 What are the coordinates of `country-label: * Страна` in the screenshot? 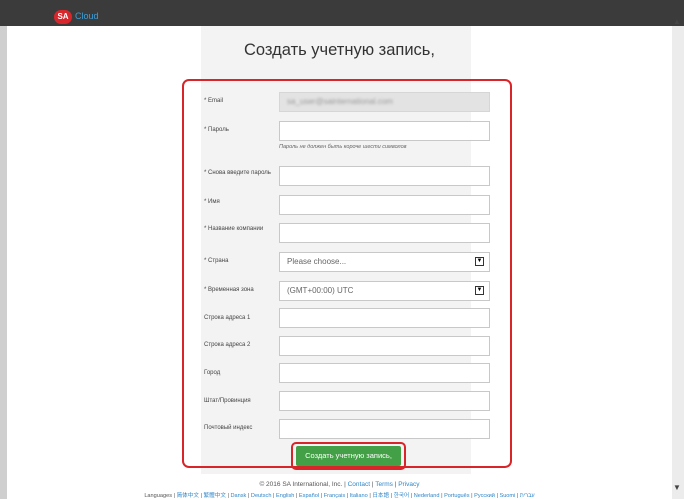 It's located at (216, 261).